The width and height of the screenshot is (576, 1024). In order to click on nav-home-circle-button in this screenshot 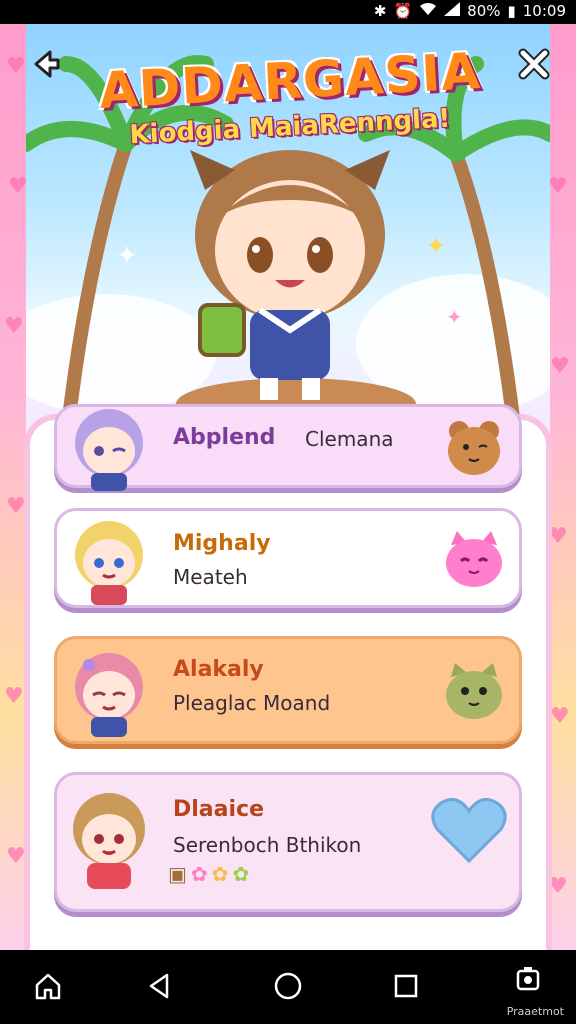, I will do `click(288, 988)`.